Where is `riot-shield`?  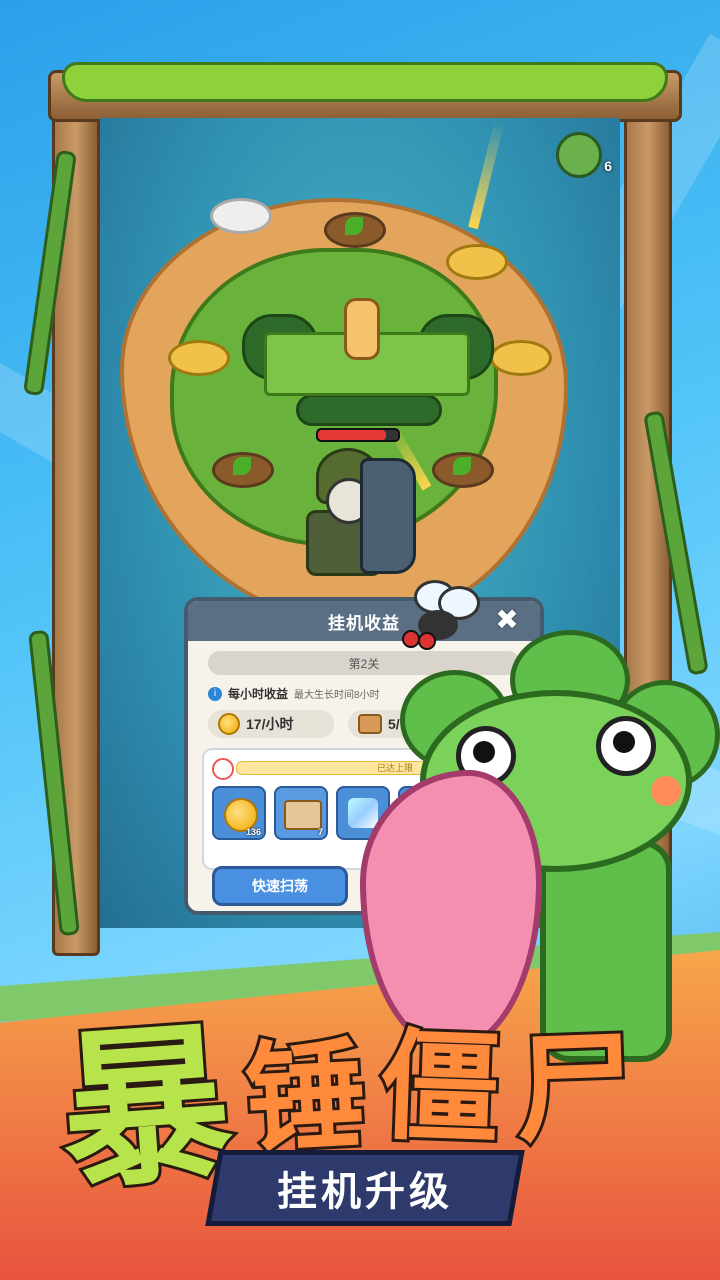
riot-shield is located at coordinates (388, 516).